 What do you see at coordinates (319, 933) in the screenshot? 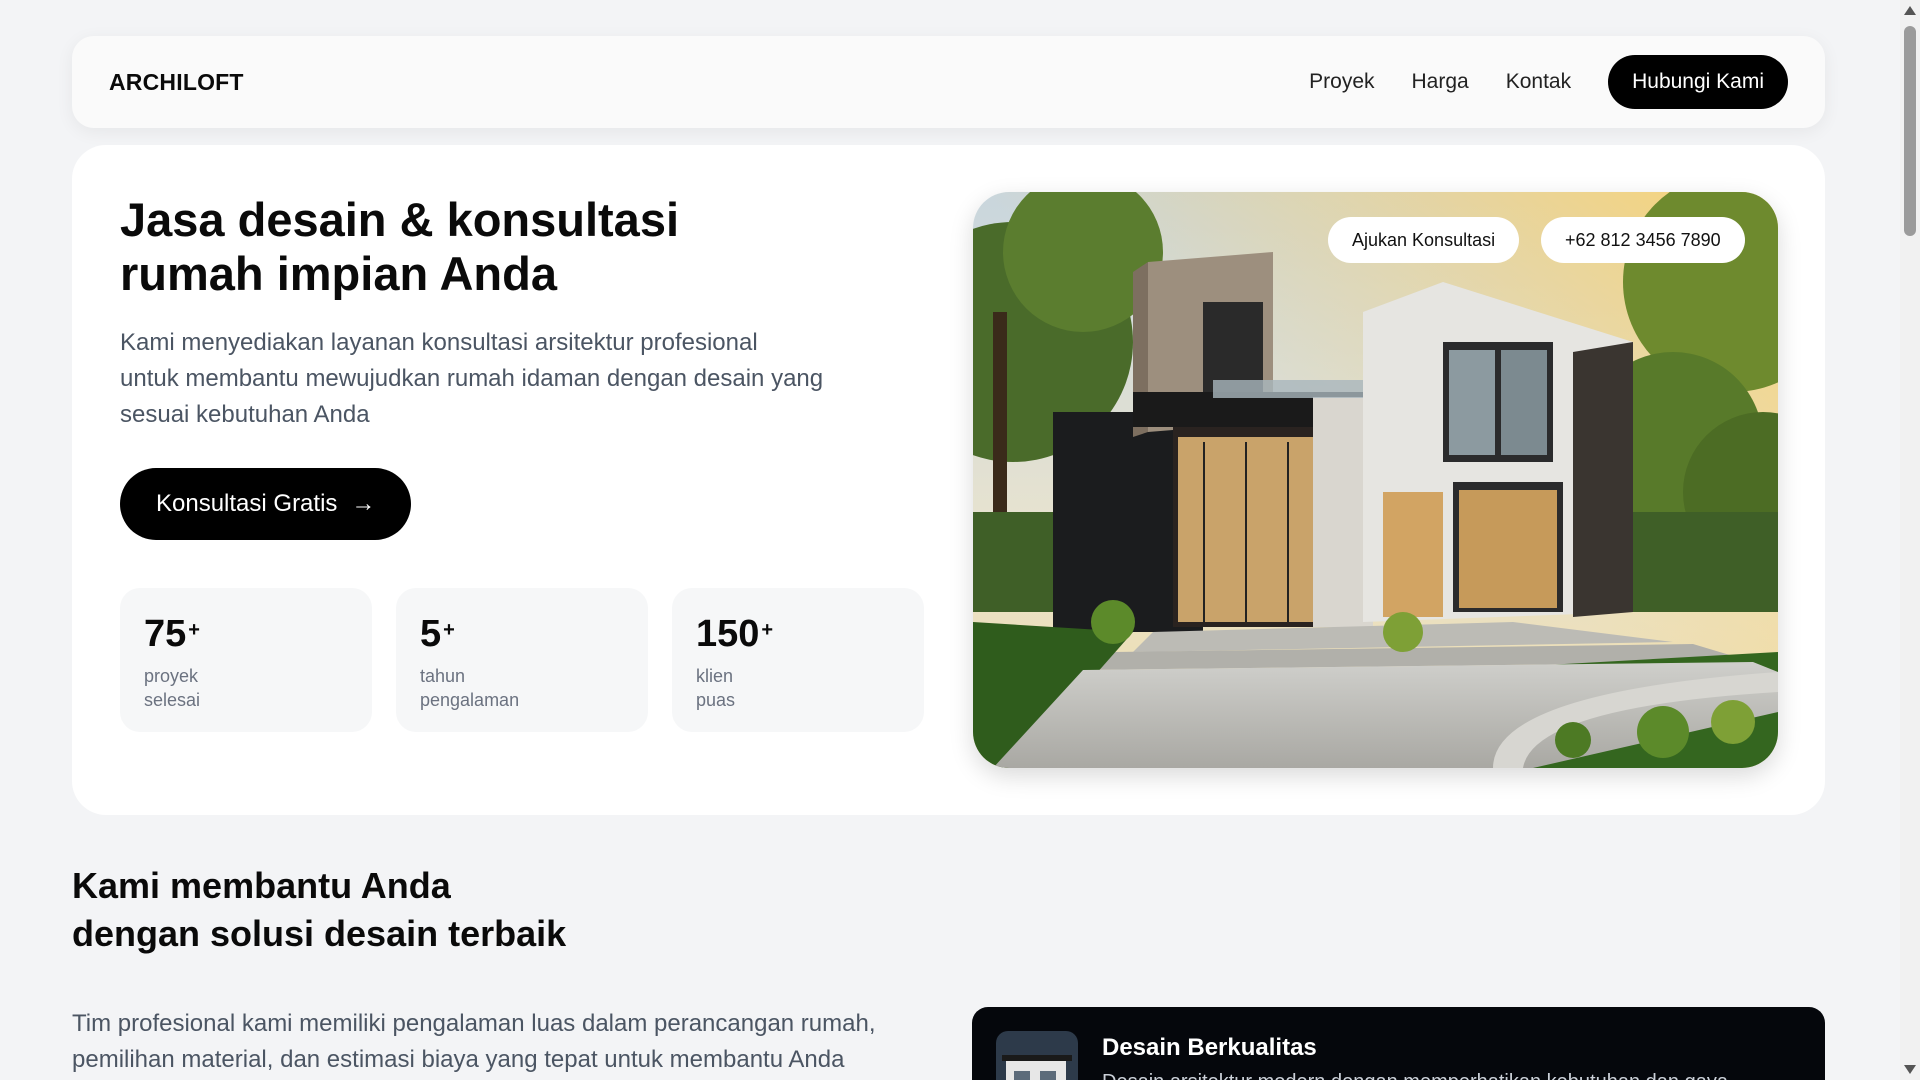
I see `section-title-line-2: dengan solusi desain terbaik` at bounding box center [319, 933].